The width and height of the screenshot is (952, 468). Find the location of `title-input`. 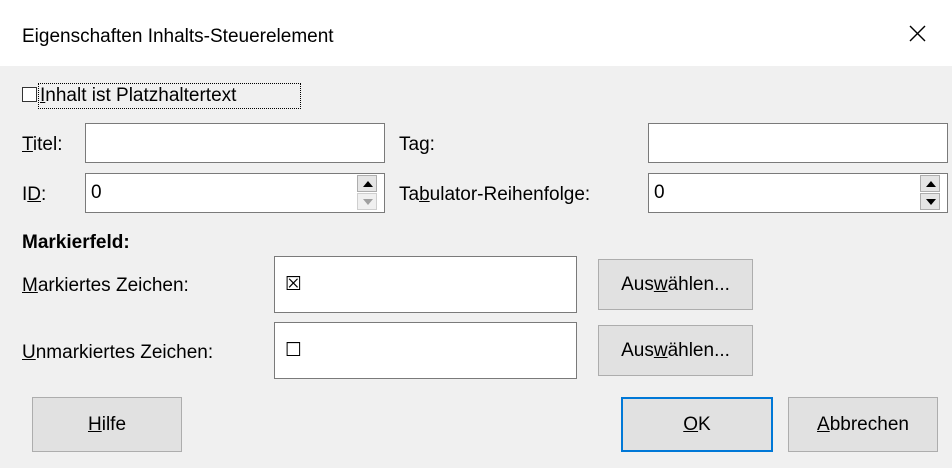

title-input is located at coordinates (235, 143).